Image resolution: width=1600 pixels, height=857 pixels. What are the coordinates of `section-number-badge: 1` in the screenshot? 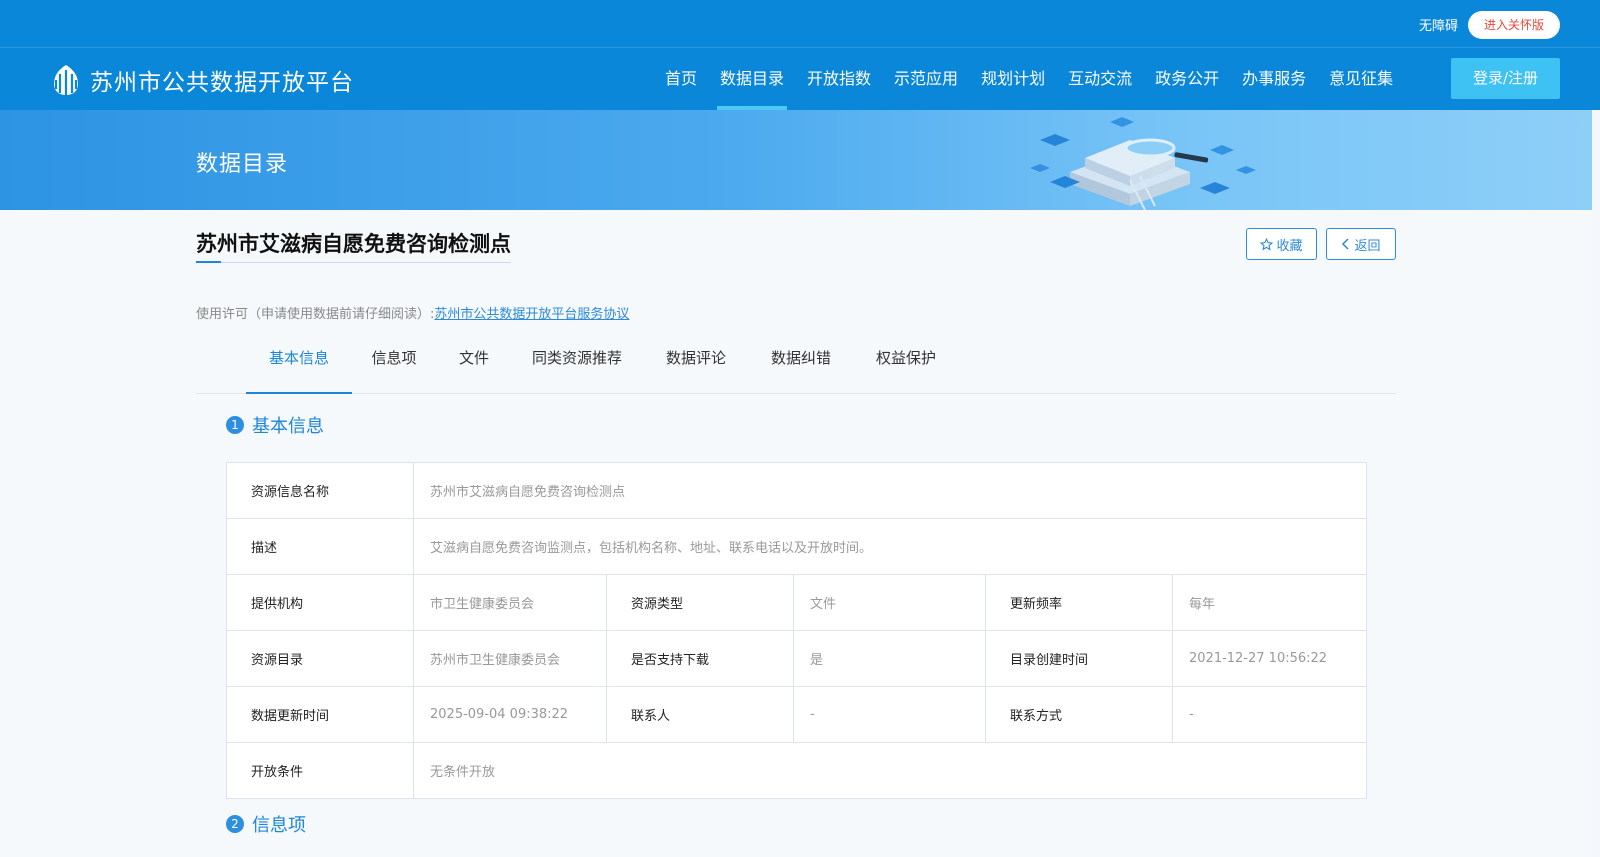 It's located at (235, 425).